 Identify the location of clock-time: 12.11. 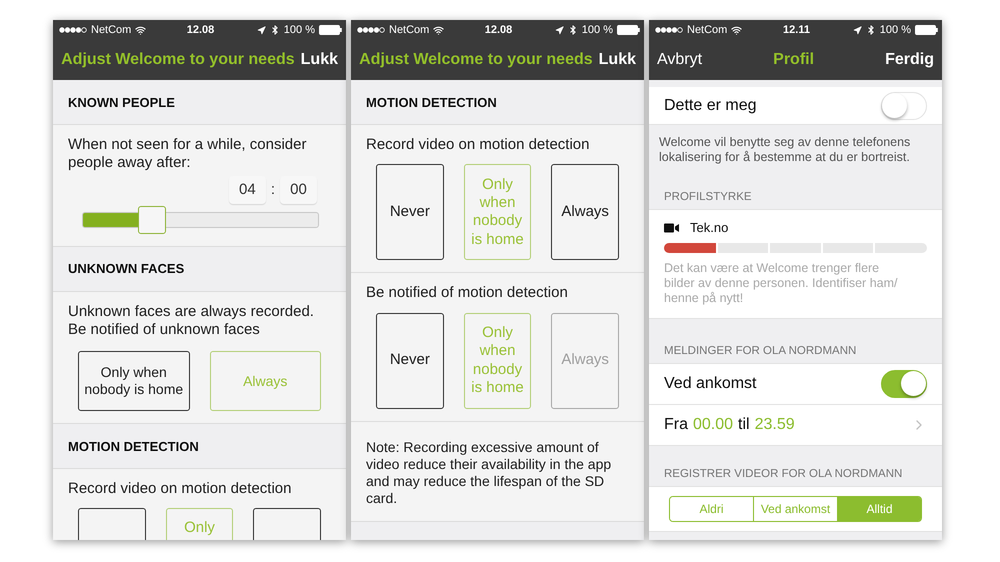
(796, 30).